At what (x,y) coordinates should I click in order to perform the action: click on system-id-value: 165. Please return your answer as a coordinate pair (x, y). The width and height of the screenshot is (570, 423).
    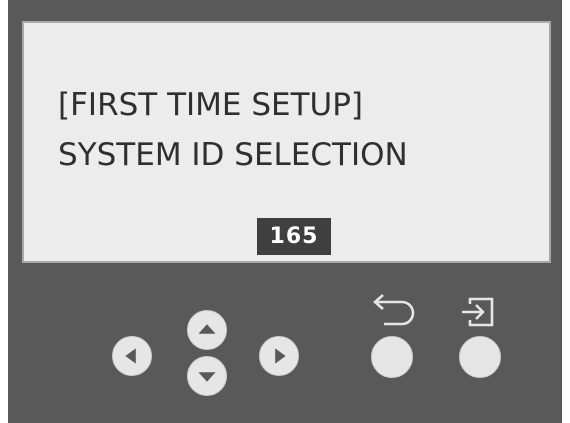
    Looking at the image, I should click on (294, 236).